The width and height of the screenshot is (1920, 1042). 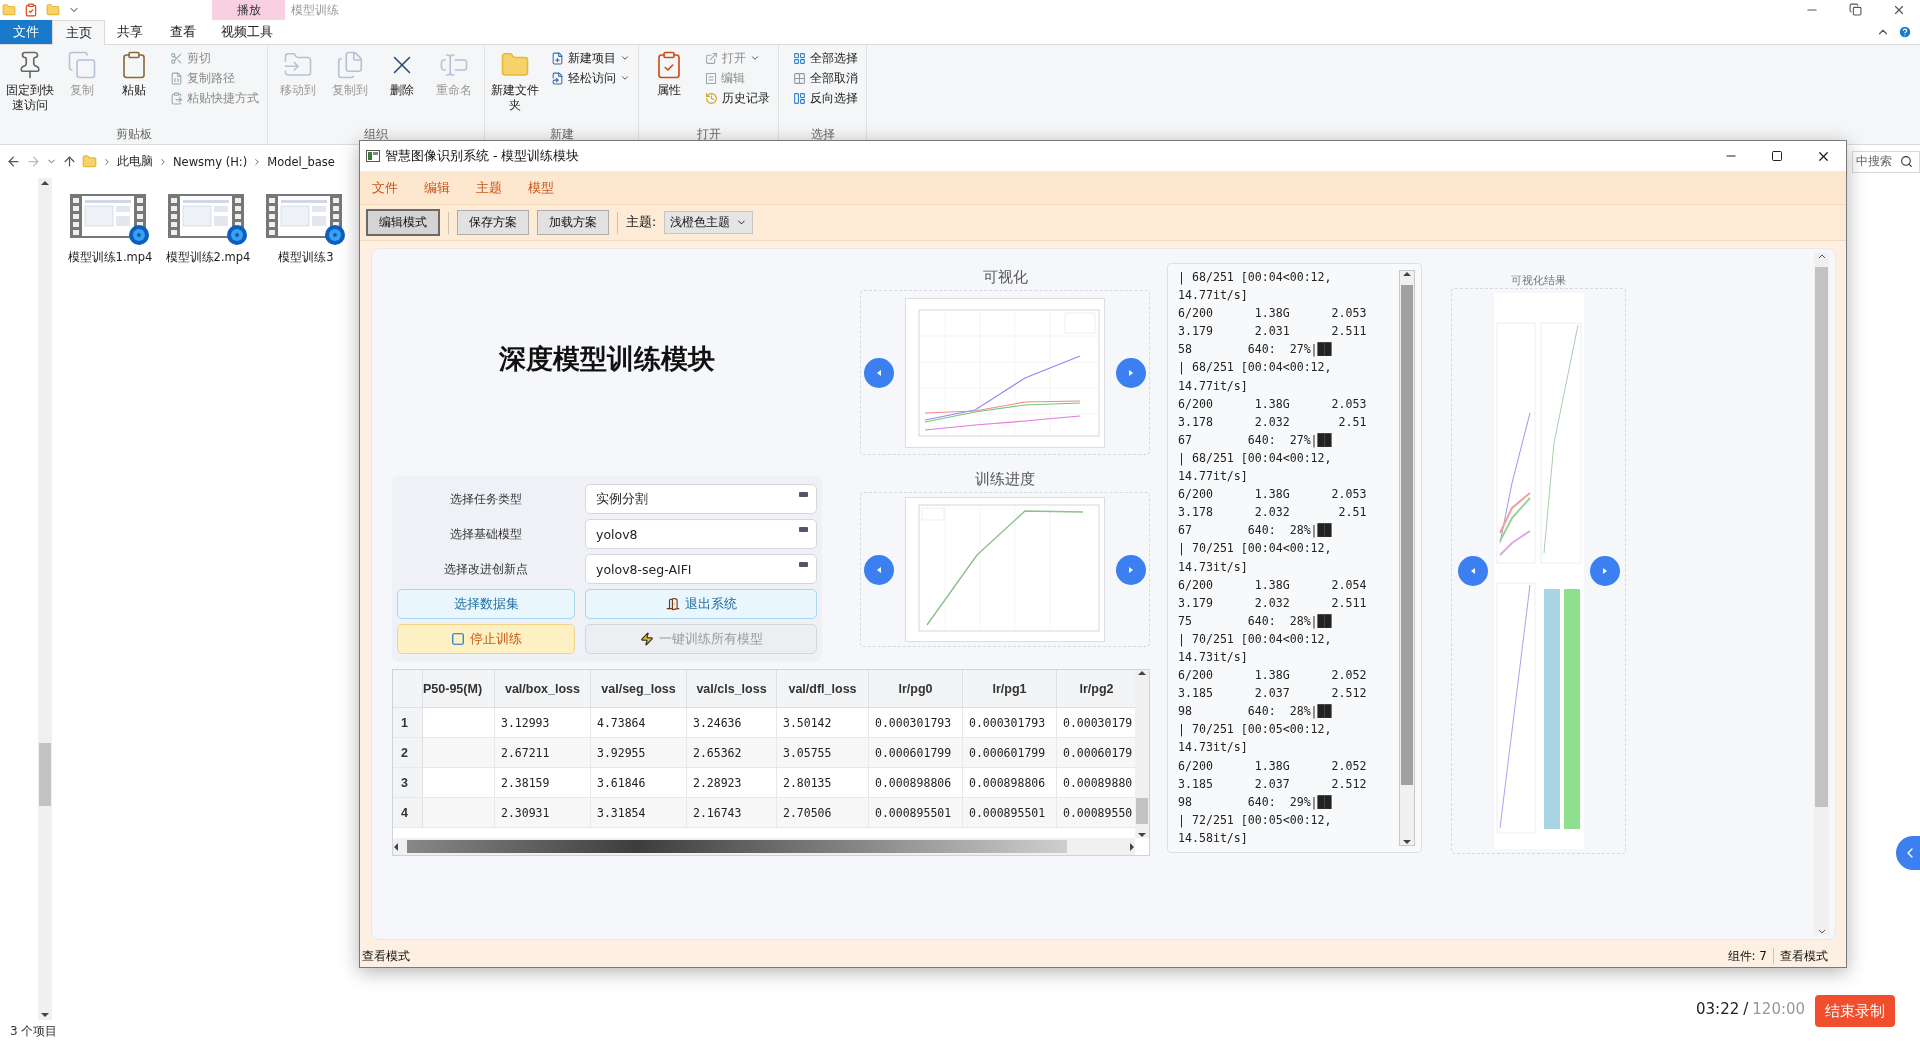 I want to click on column-header: val/cls_loss, so click(x=732, y=689).